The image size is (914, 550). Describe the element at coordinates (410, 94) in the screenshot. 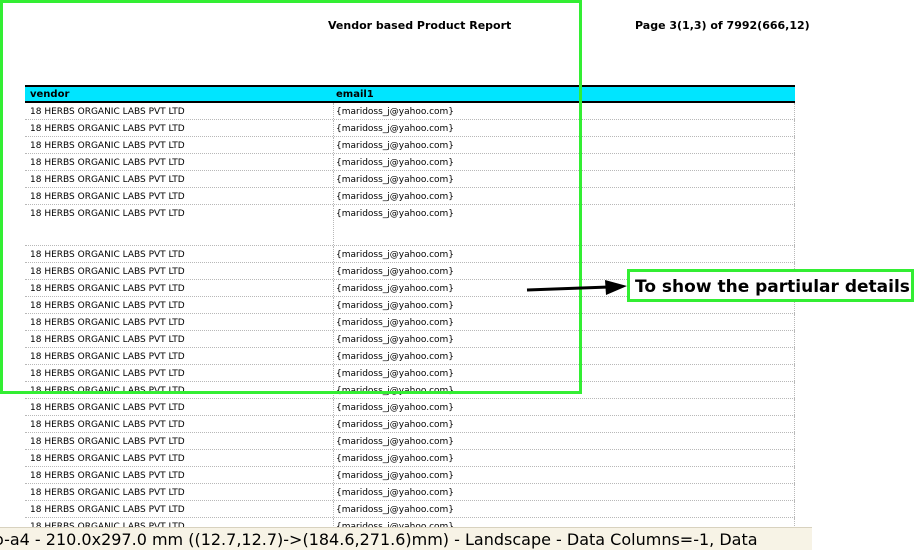

I see `table-header: vendor email1` at that location.